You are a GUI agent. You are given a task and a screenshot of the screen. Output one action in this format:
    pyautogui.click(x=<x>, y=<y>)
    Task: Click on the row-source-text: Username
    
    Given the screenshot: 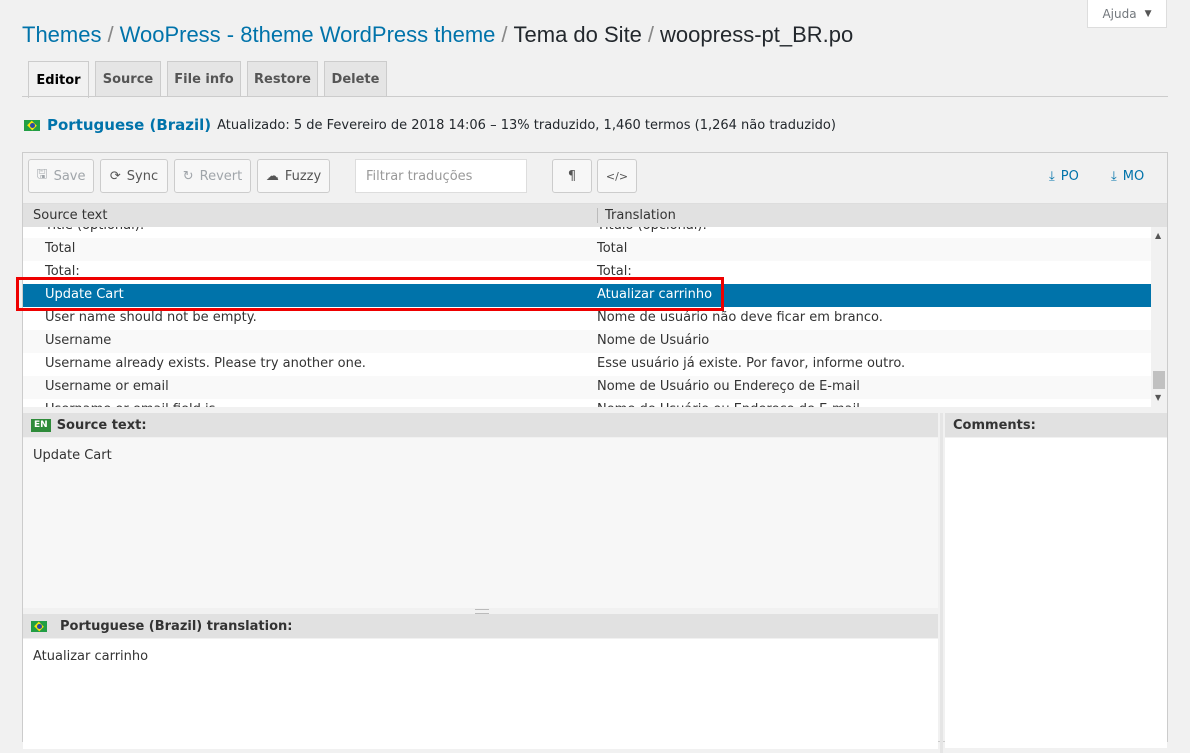 What is the action you would take?
    pyautogui.click(x=78, y=340)
    